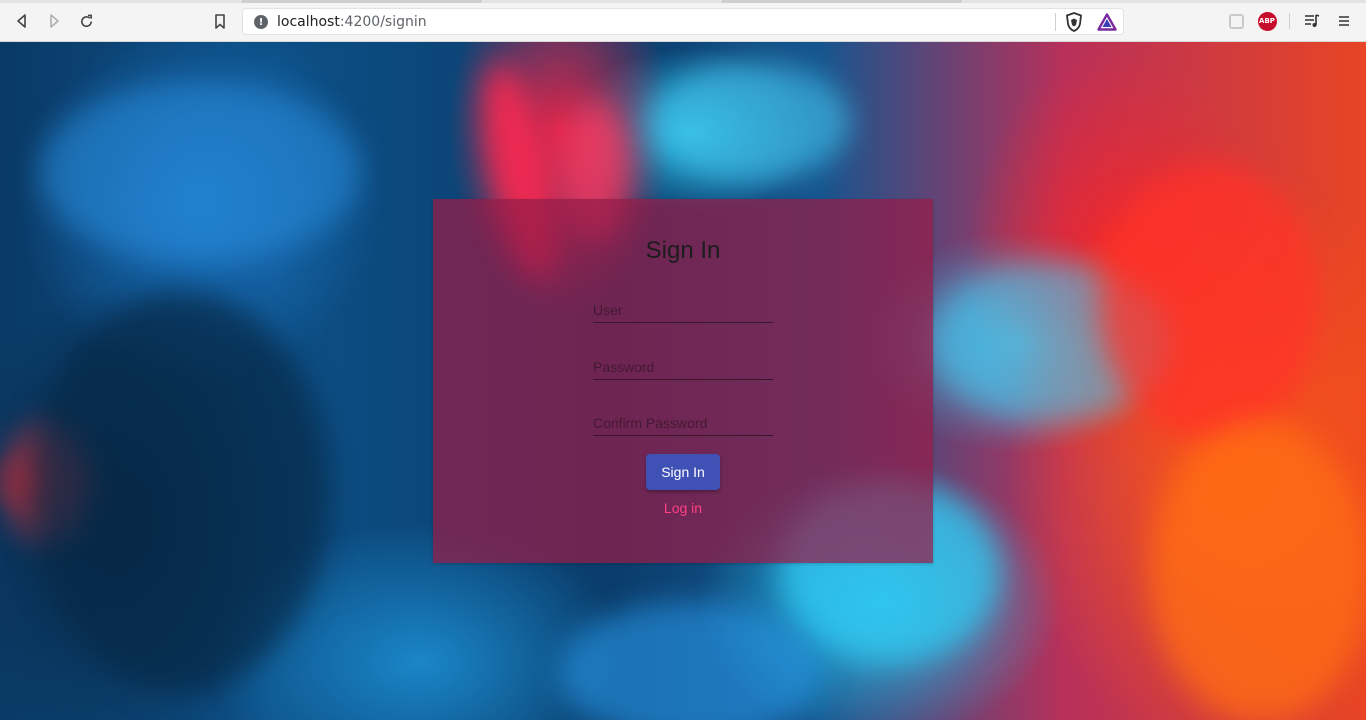 The height and width of the screenshot is (720, 1366). What do you see at coordinates (1236, 21) in the screenshot?
I see `extension-icon` at bounding box center [1236, 21].